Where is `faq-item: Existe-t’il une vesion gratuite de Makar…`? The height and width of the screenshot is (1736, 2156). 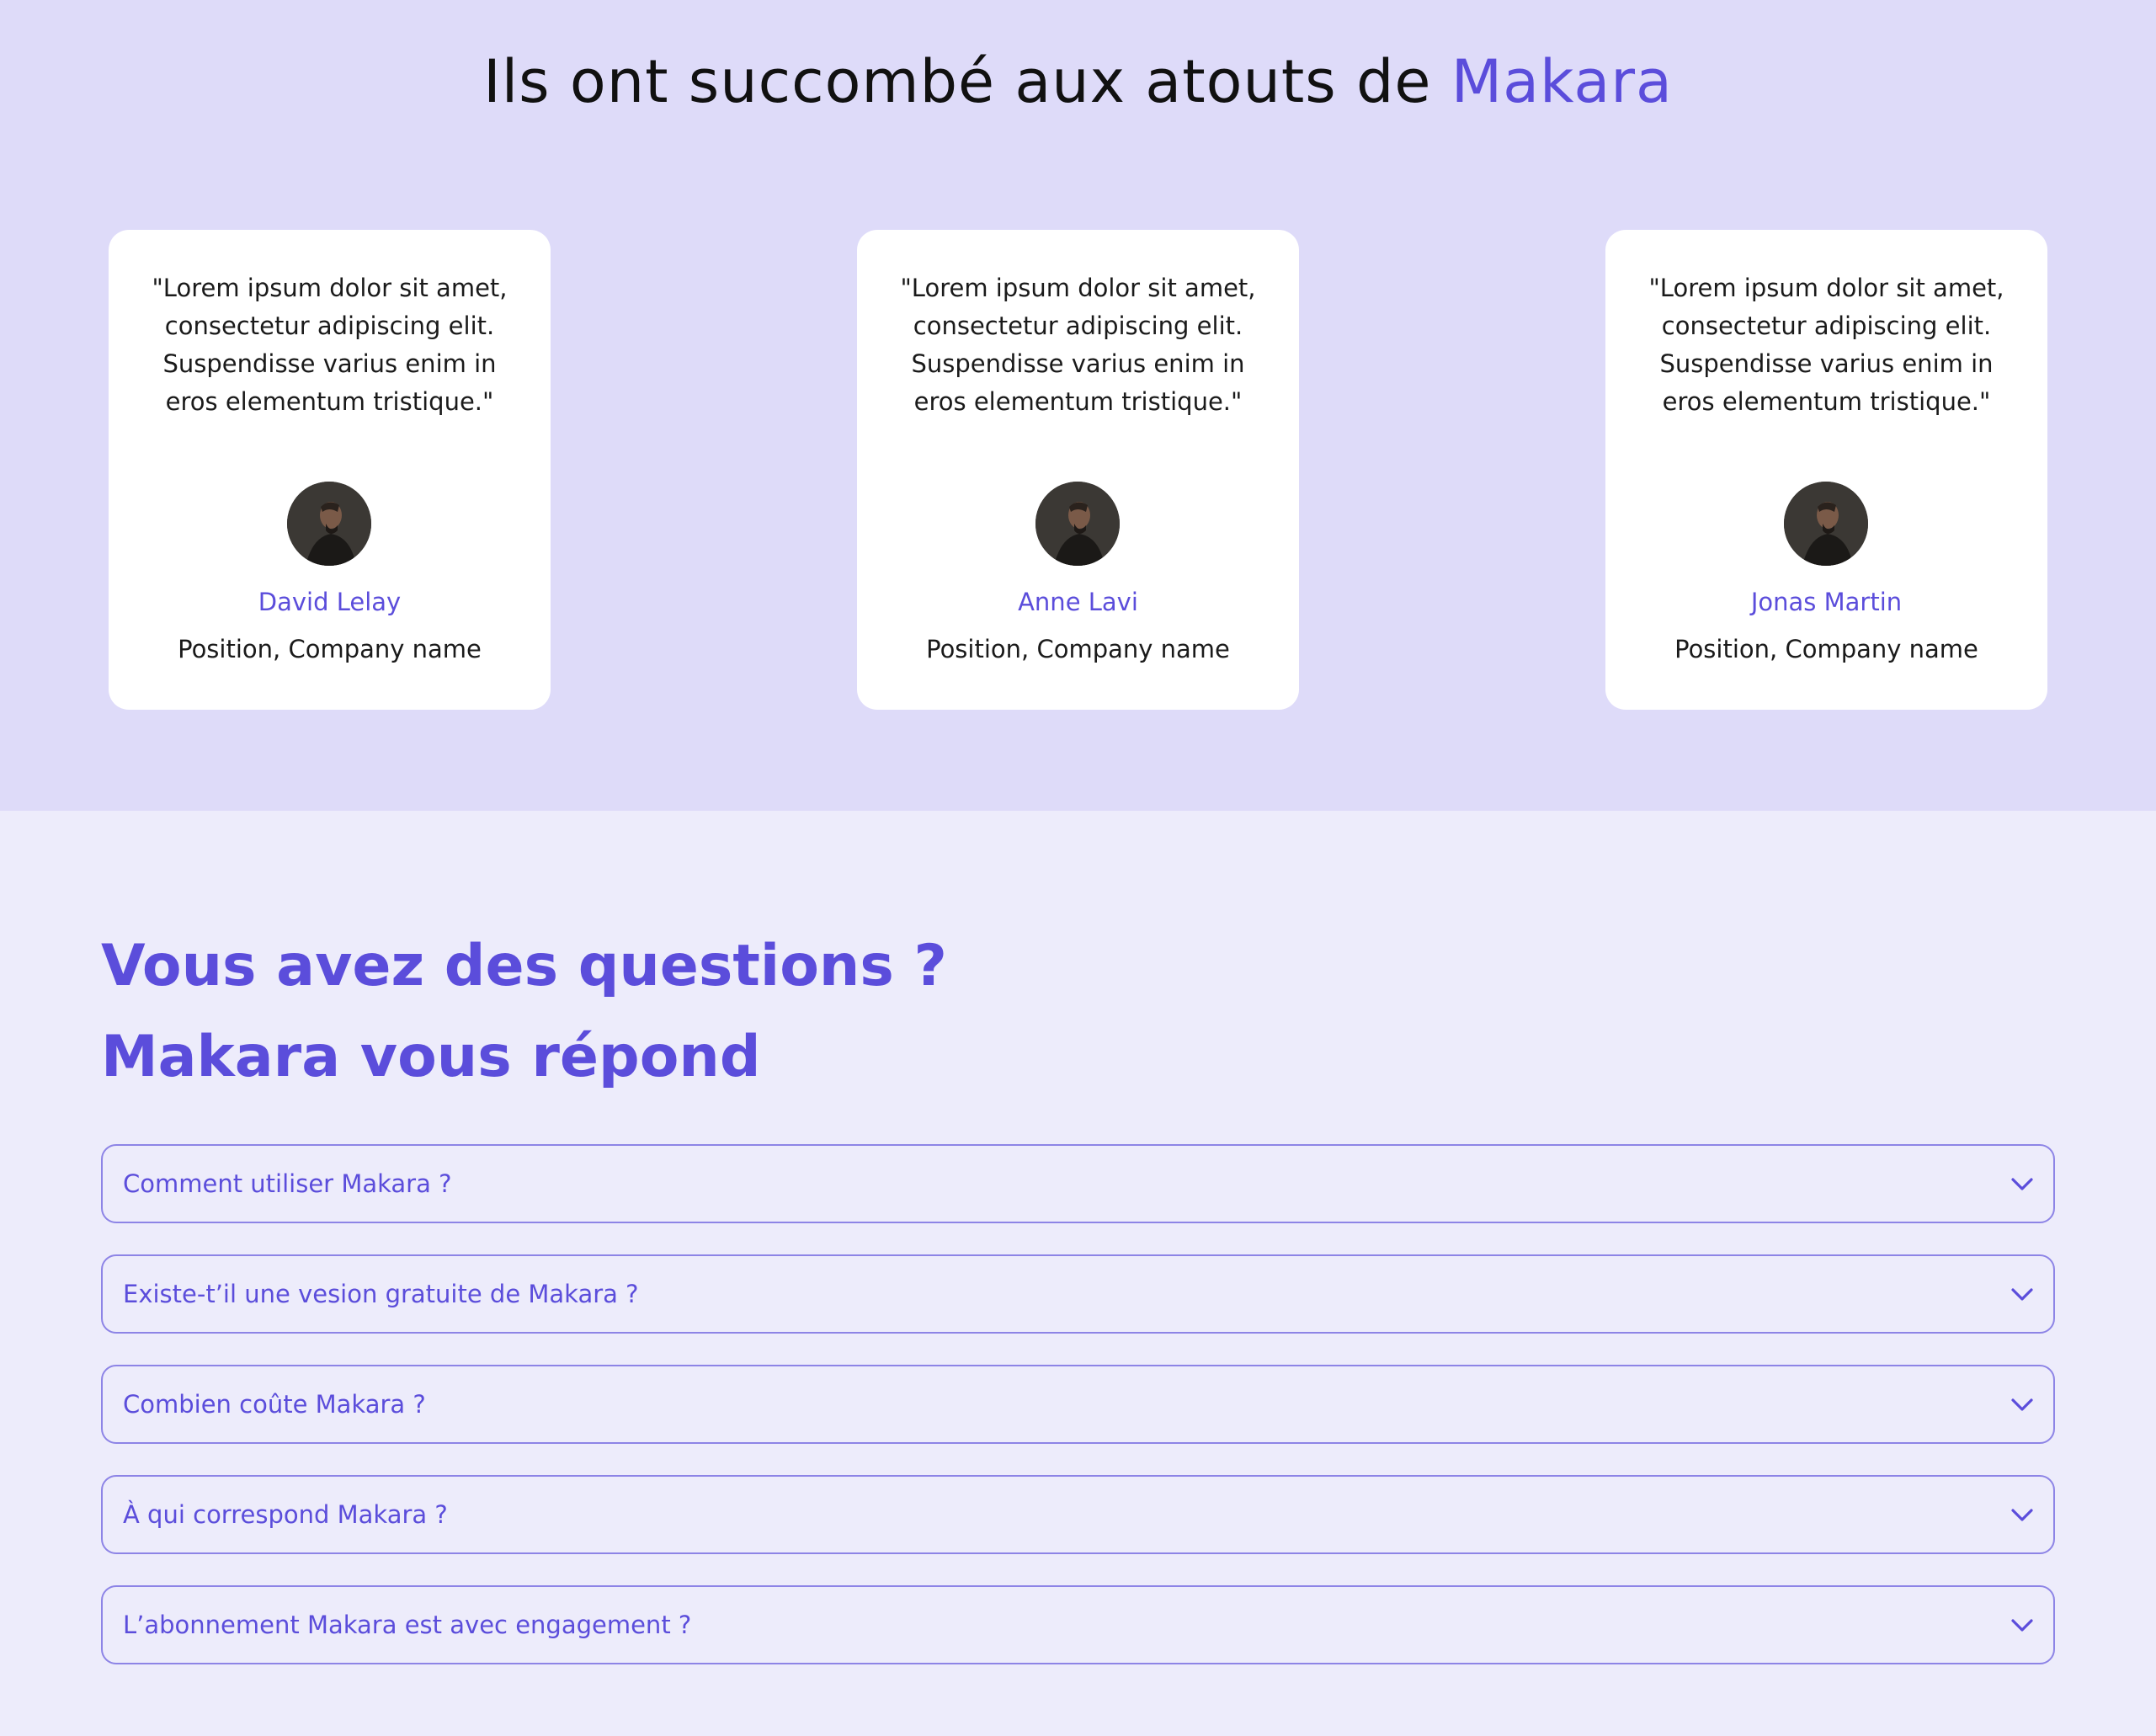 faq-item: Existe-t’il une vesion gratuite de Makar… is located at coordinates (1078, 1294).